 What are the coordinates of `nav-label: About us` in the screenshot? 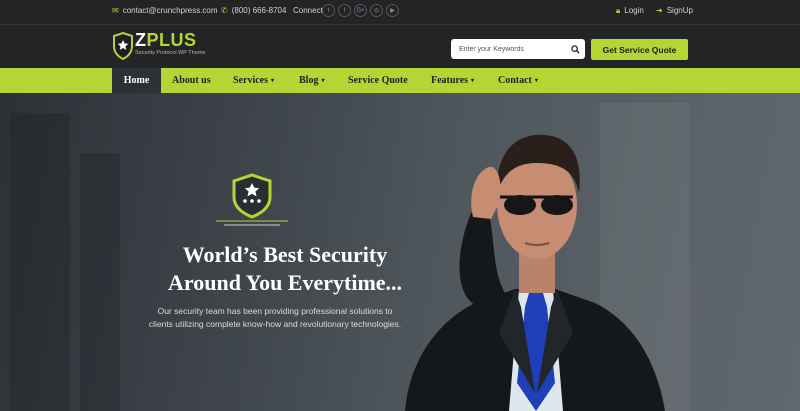 It's located at (191, 80).